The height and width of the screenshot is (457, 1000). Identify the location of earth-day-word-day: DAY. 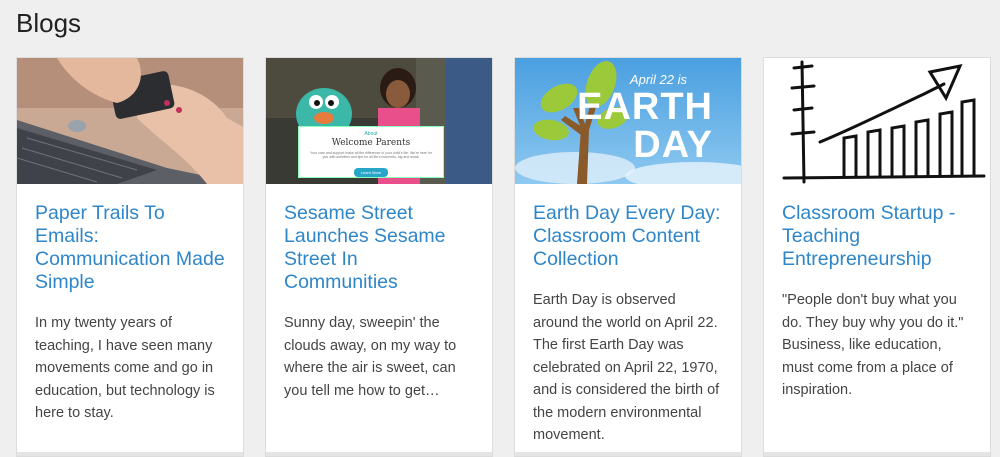
(673, 145).